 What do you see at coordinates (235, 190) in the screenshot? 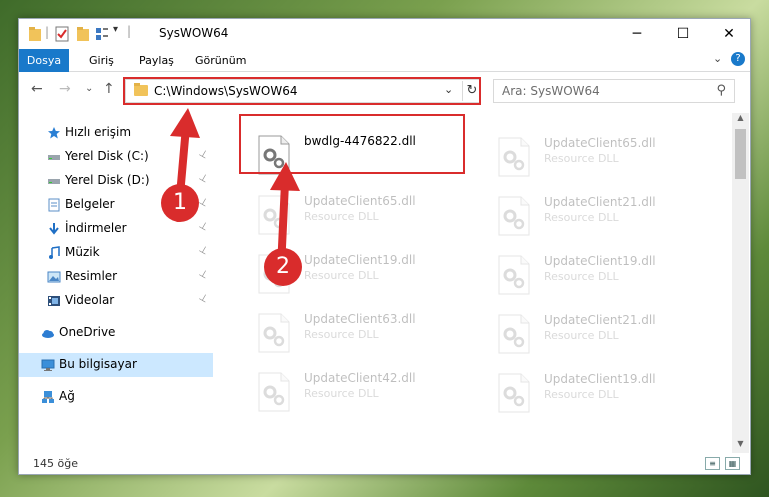
I see `annotation-arrows` at bounding box center [235, 190].